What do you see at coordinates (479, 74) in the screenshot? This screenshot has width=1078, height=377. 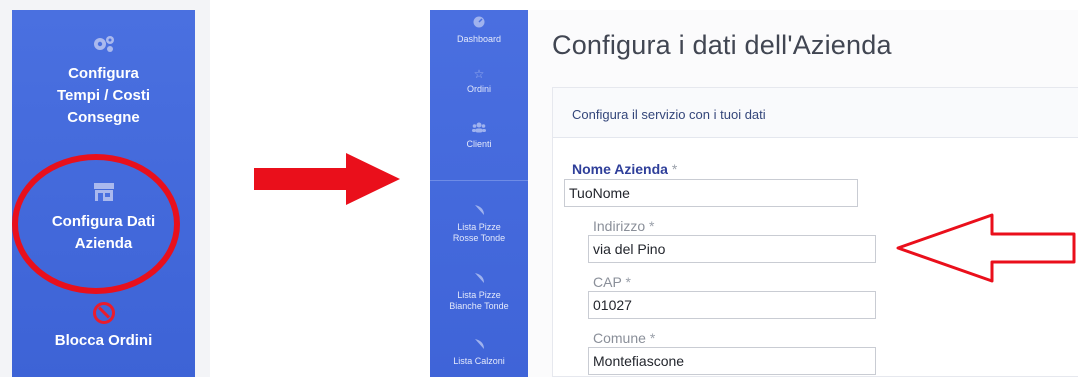 I see `star-icon: ☆` at bounding box center [479, 74].